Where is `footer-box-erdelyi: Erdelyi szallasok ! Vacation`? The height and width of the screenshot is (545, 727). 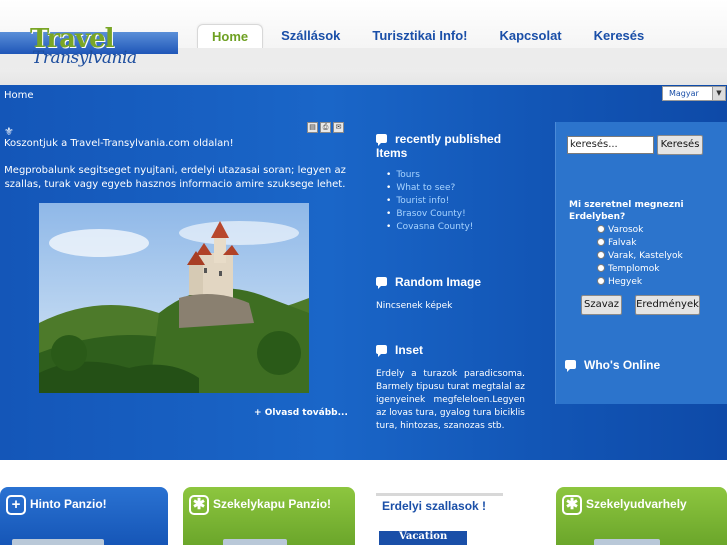 footer-box-erdelyi: Erdelyi szallasok ! Vacation is located at coordinates (439, 519).